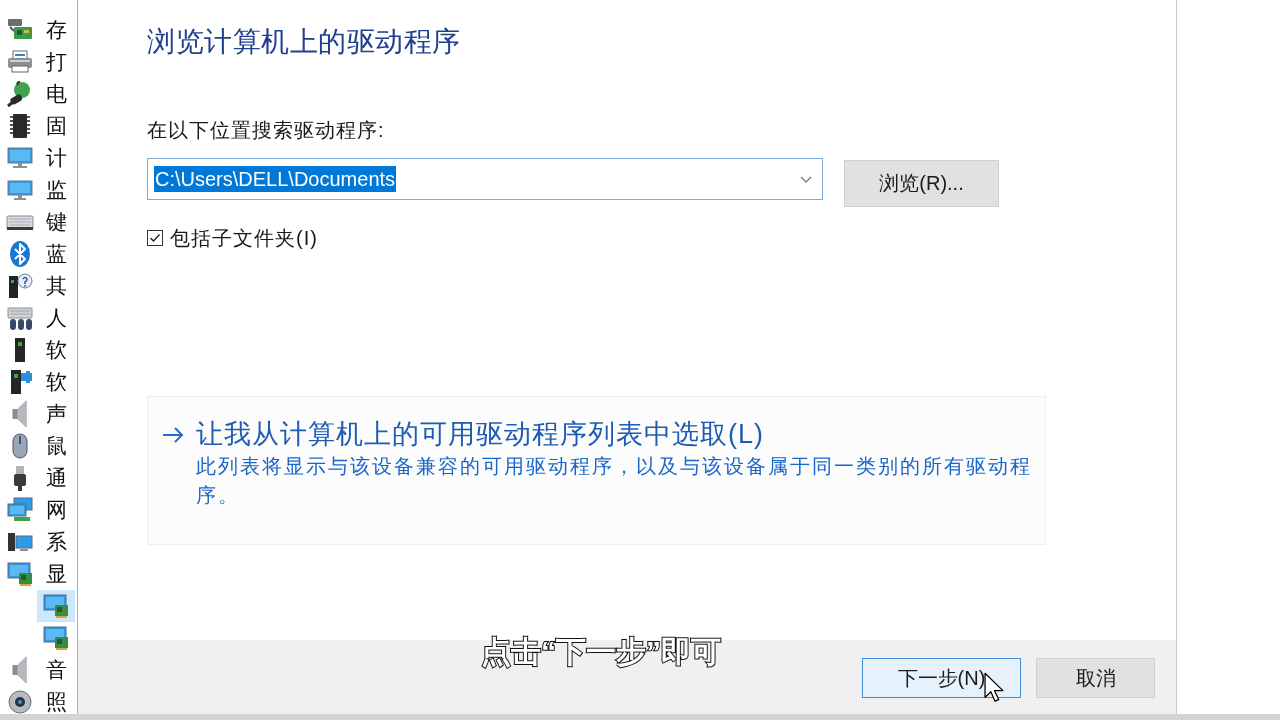 The image size is (1280, 720). What do you see at coordinates (56, 478) in the screenshot?
I see `tree-item-label: 通` at bounding box center [56, 478].